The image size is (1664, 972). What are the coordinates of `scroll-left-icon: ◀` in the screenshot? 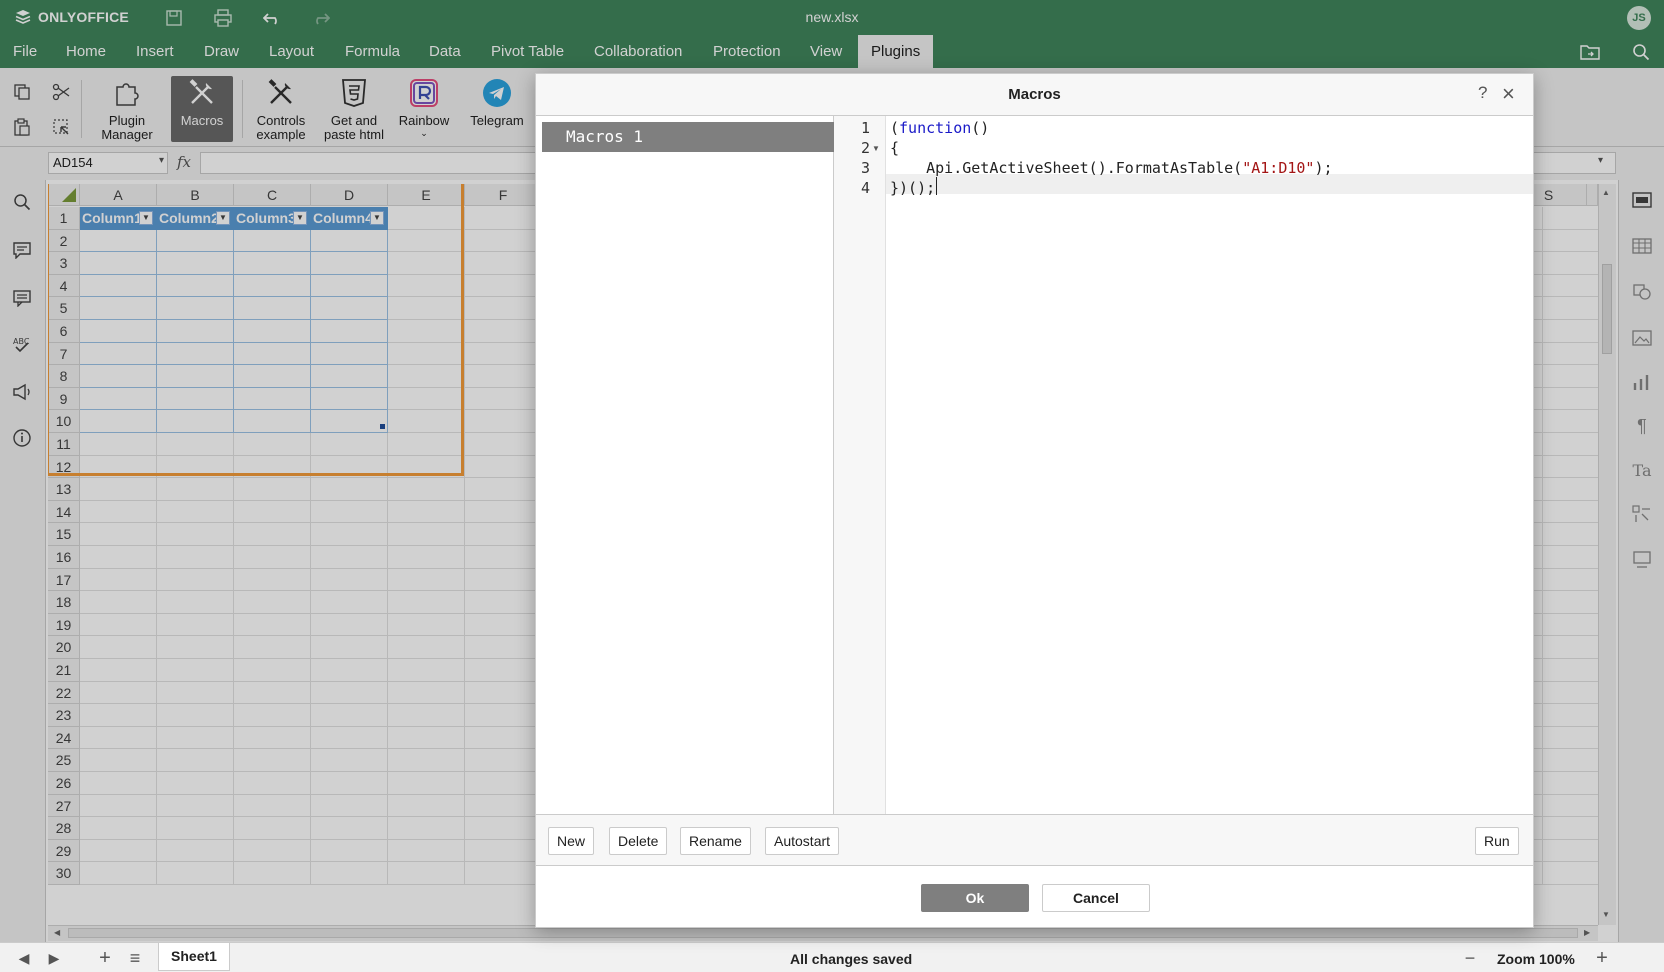 It's located at (57, 932).